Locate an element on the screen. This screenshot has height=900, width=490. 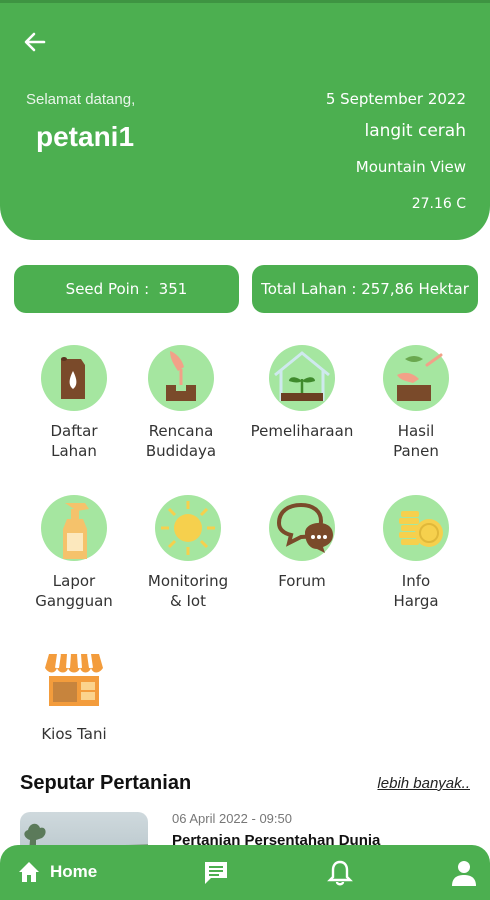
date-text: 5 September 2022 is located at coordinates (395, 99).